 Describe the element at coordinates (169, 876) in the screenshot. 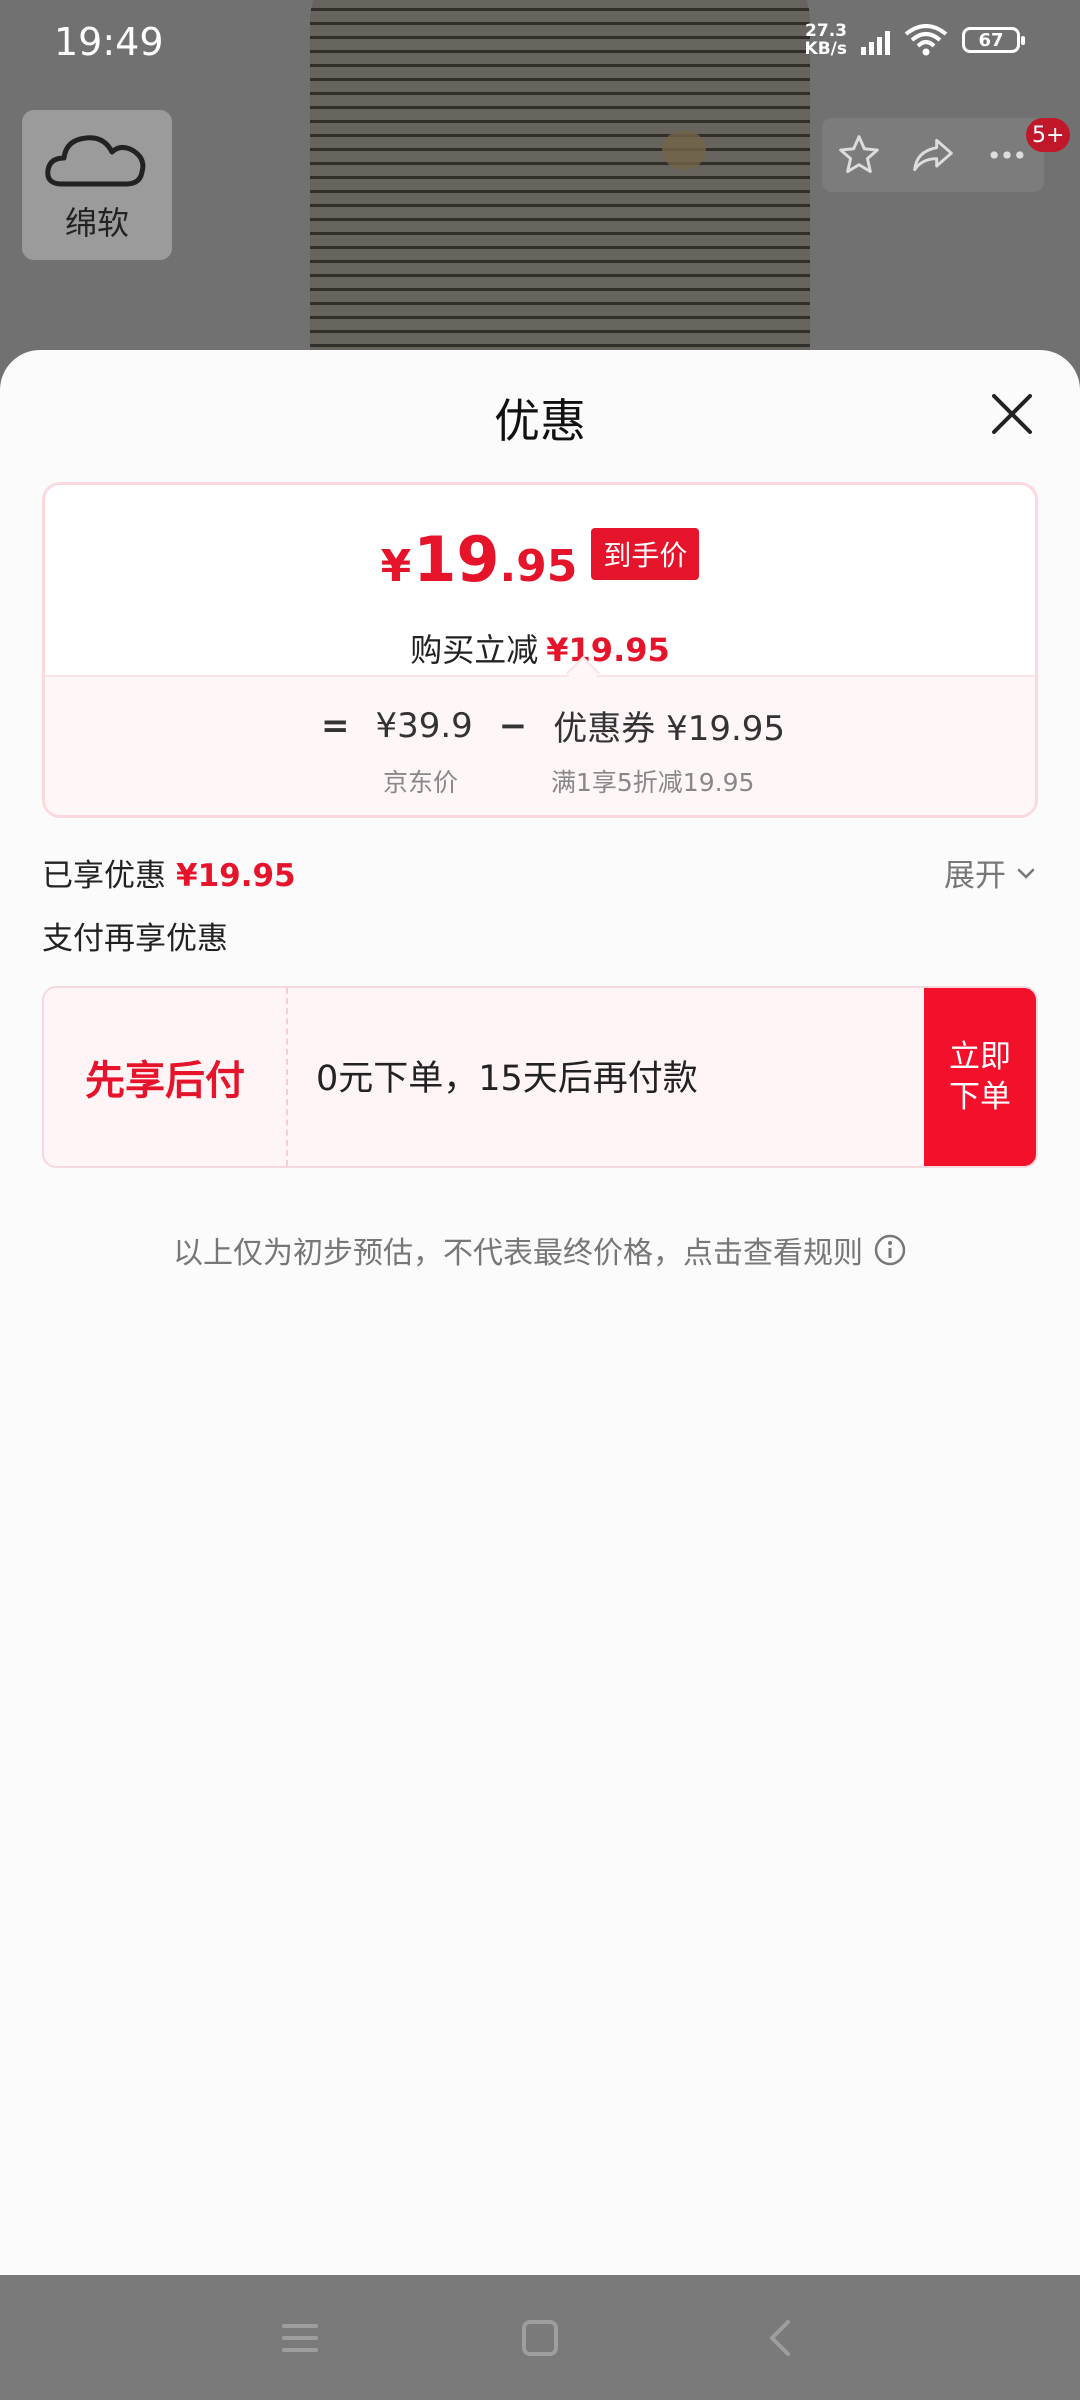

I see `enjoyed-discount: 已享优惠 ¥19.95` at that location.